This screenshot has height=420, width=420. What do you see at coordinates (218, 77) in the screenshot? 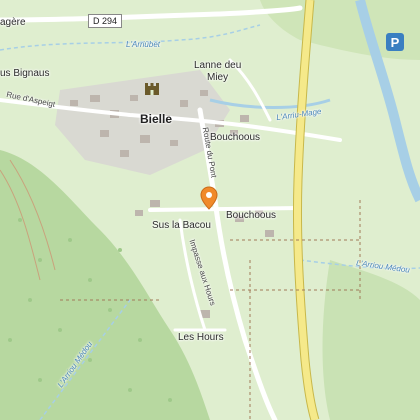
I see `label-miey: Miey` at bounding box center [218, 77].